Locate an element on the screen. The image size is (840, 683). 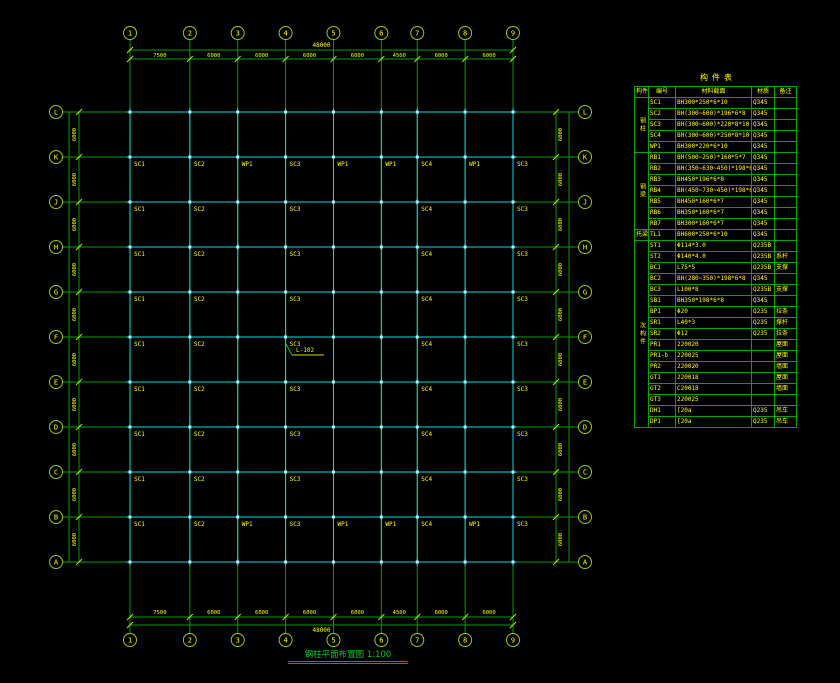
table-row: RB2BH(350~630~450)*198*6*8Q345 is located at coordinates (716, 169).